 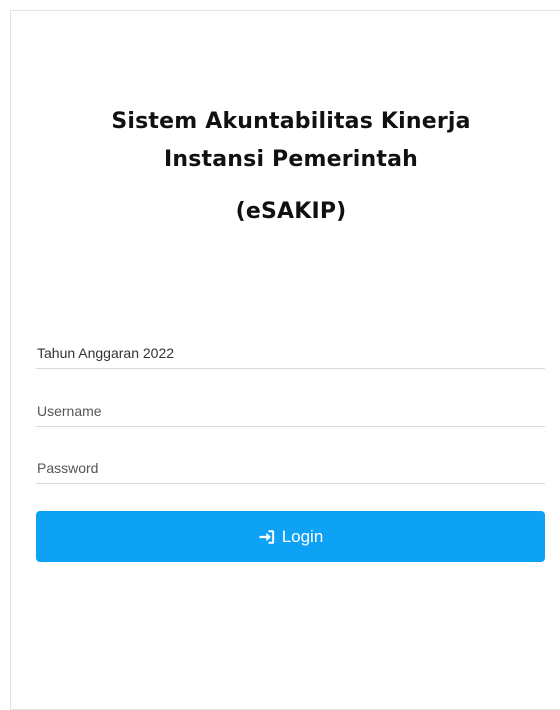 What do you see at coordinates (290, 353) in the screenshot?
I see `fiscal-year-field` at bounding box center [290, 353].